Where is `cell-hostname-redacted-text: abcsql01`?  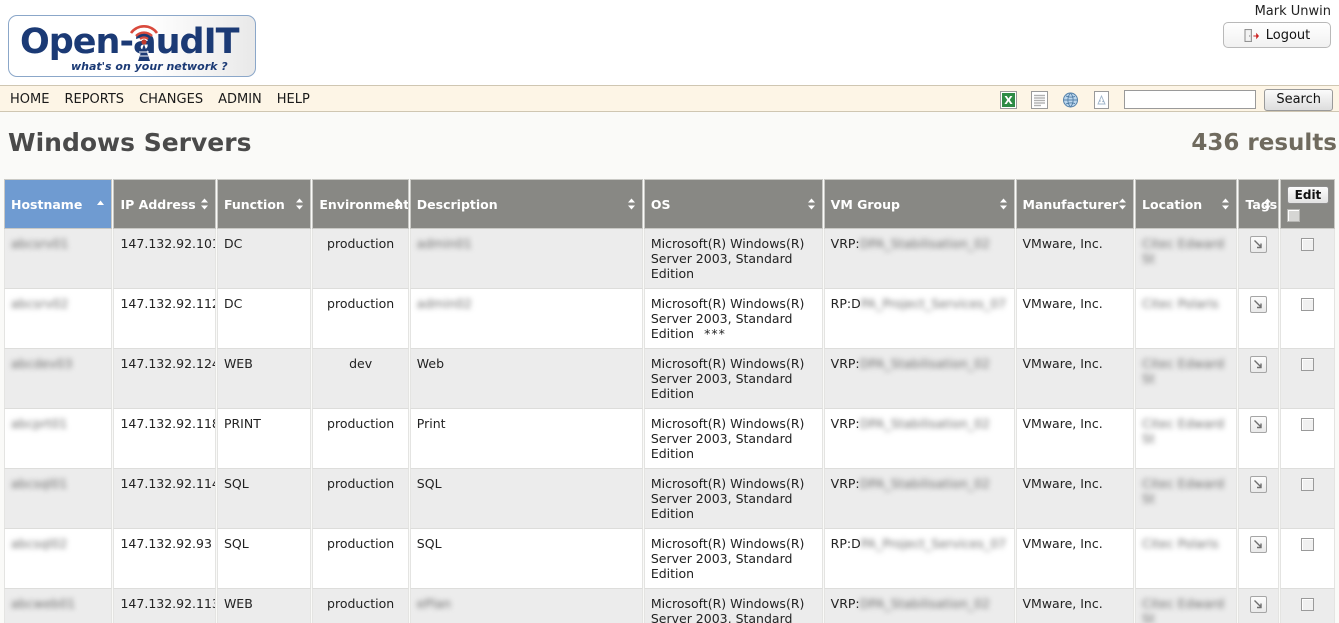 cell-hostname-redacted-text: abcsql01 is located at coordinates (39, 483).